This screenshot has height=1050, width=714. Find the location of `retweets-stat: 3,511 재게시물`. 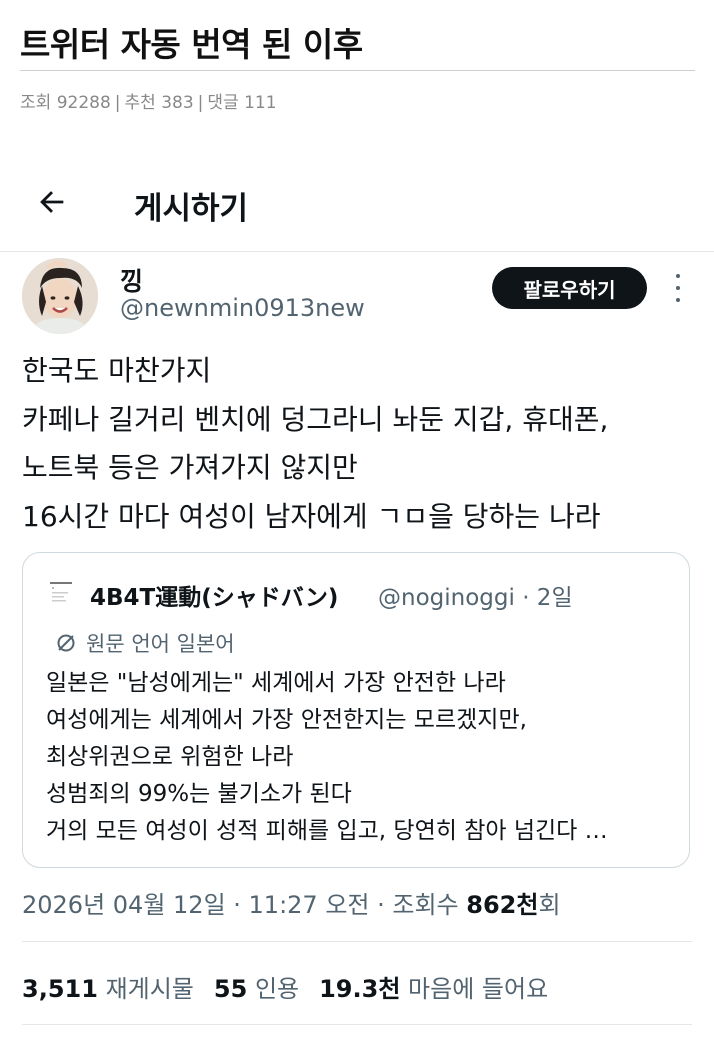

retweets-stat: 3,511 재게시물 is located at coordinates (108, 989).